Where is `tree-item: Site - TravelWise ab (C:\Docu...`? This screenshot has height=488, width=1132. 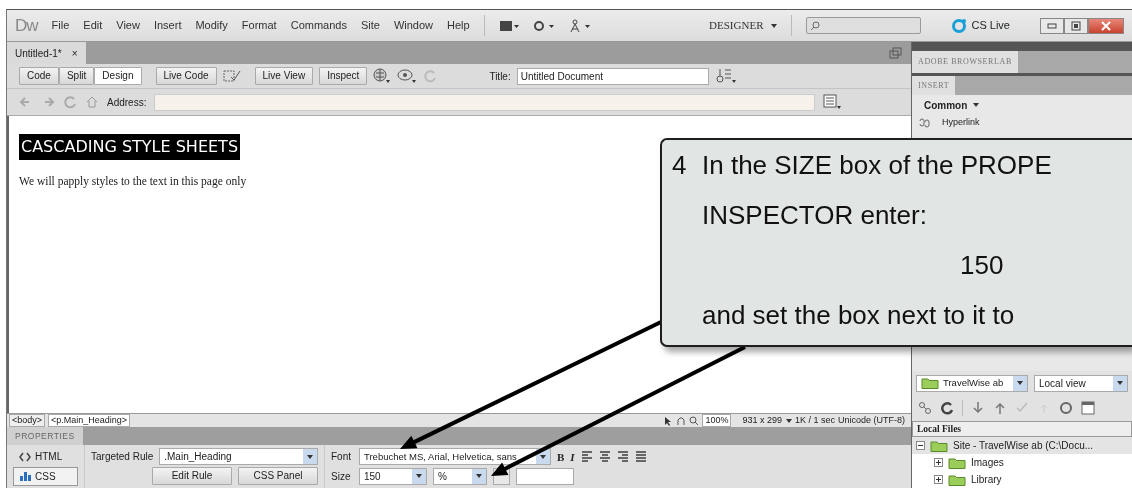 tree-item: Site - TravelWise ab (C:\Docu... is located at coordinates (1022, 445).